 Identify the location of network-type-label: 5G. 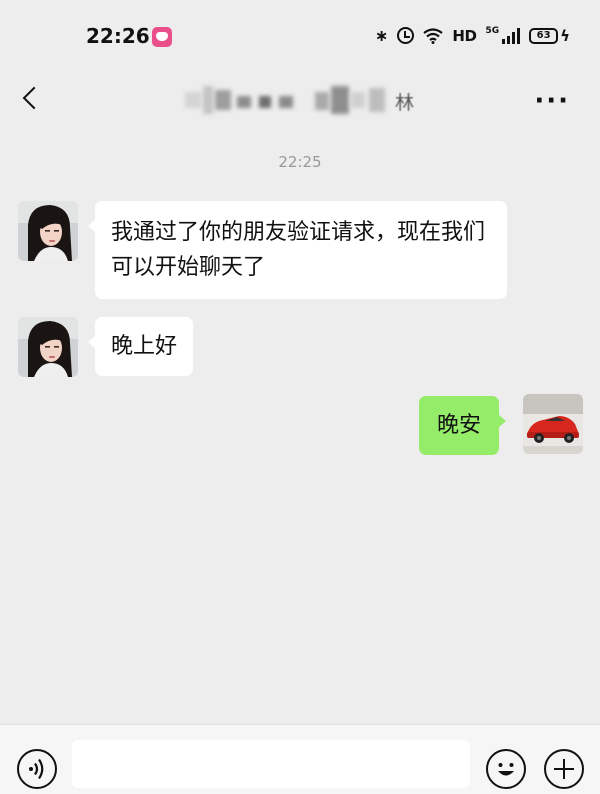
(492, 30).